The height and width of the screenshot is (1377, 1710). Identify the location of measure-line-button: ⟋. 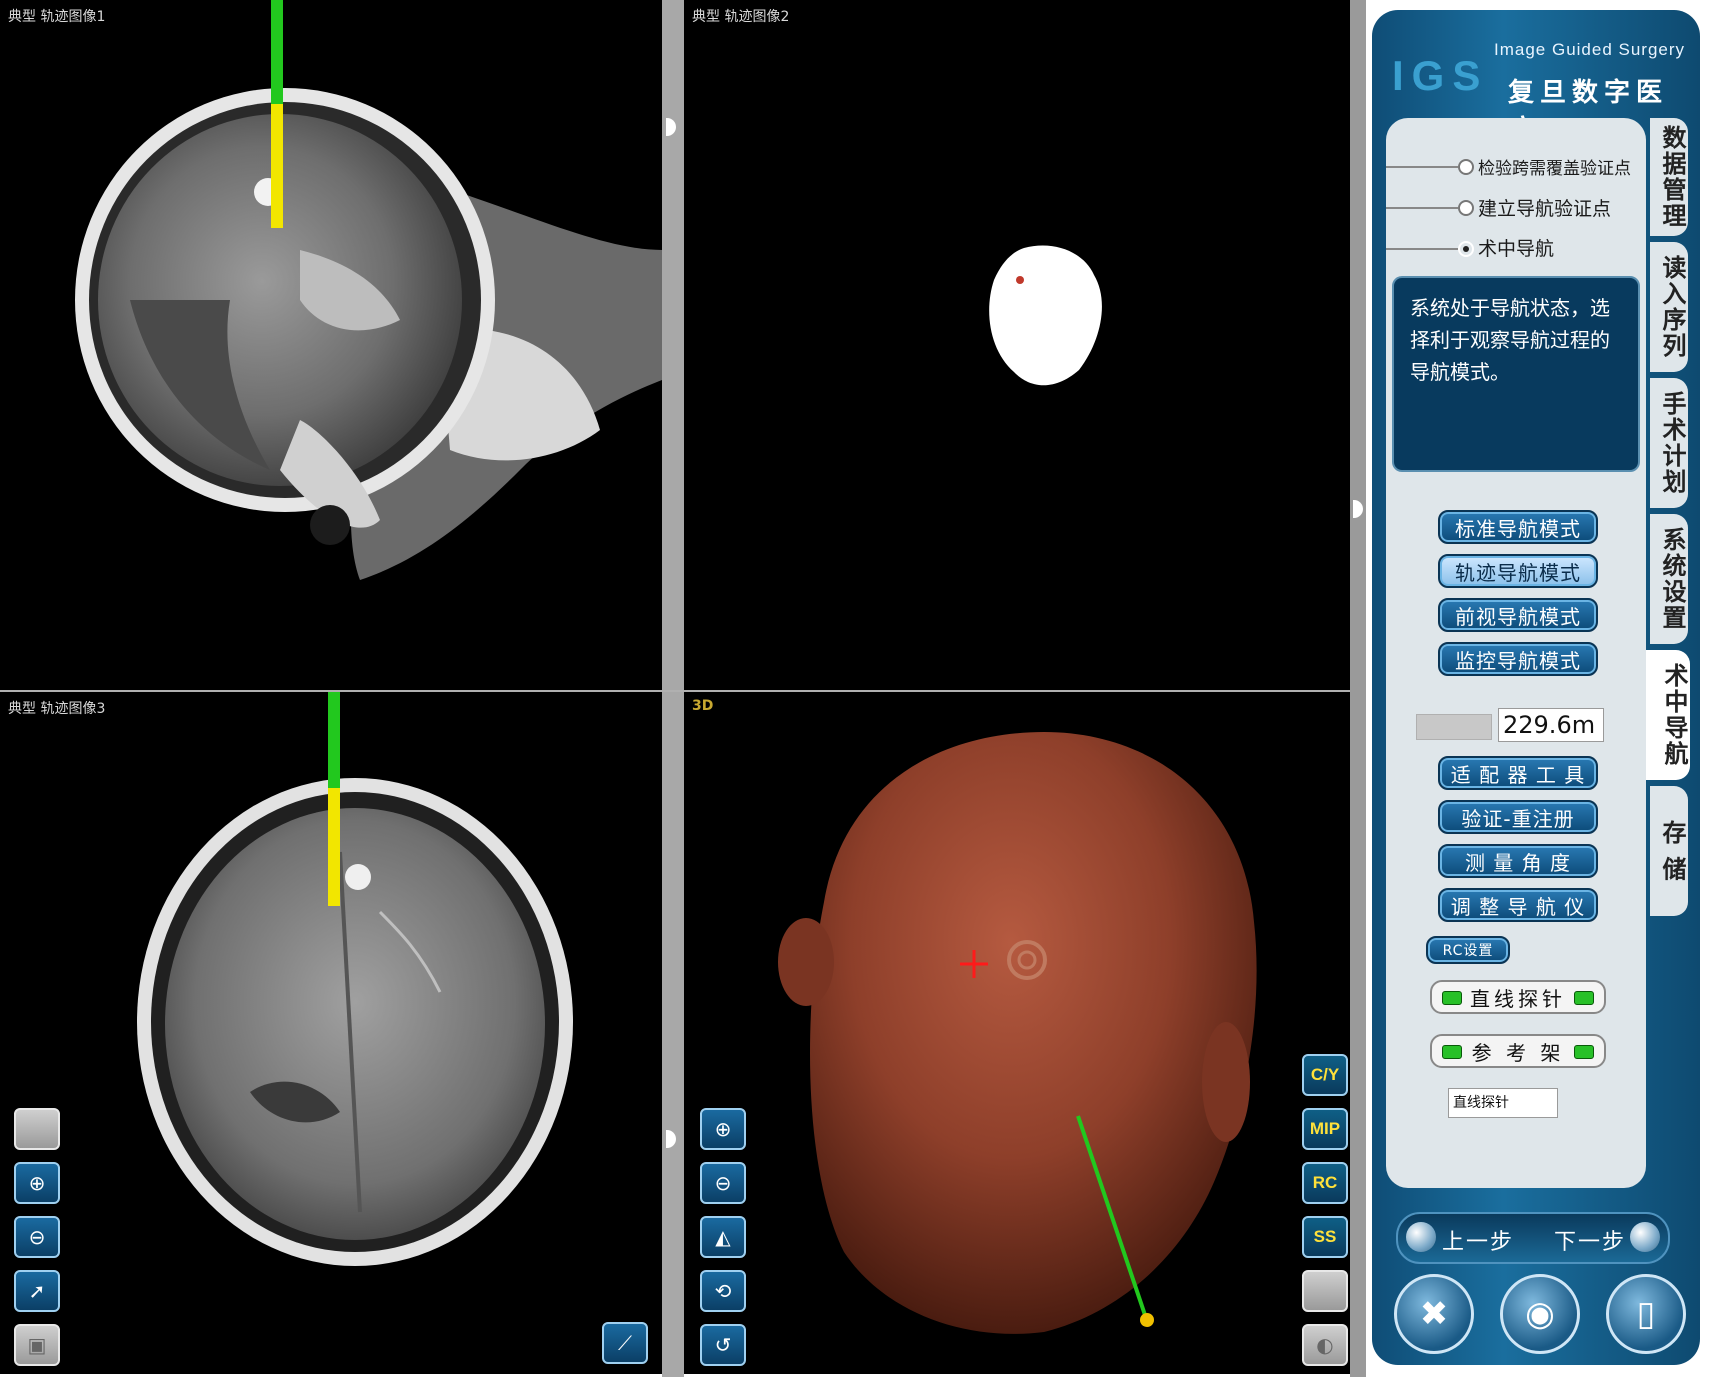
(625, 1343).